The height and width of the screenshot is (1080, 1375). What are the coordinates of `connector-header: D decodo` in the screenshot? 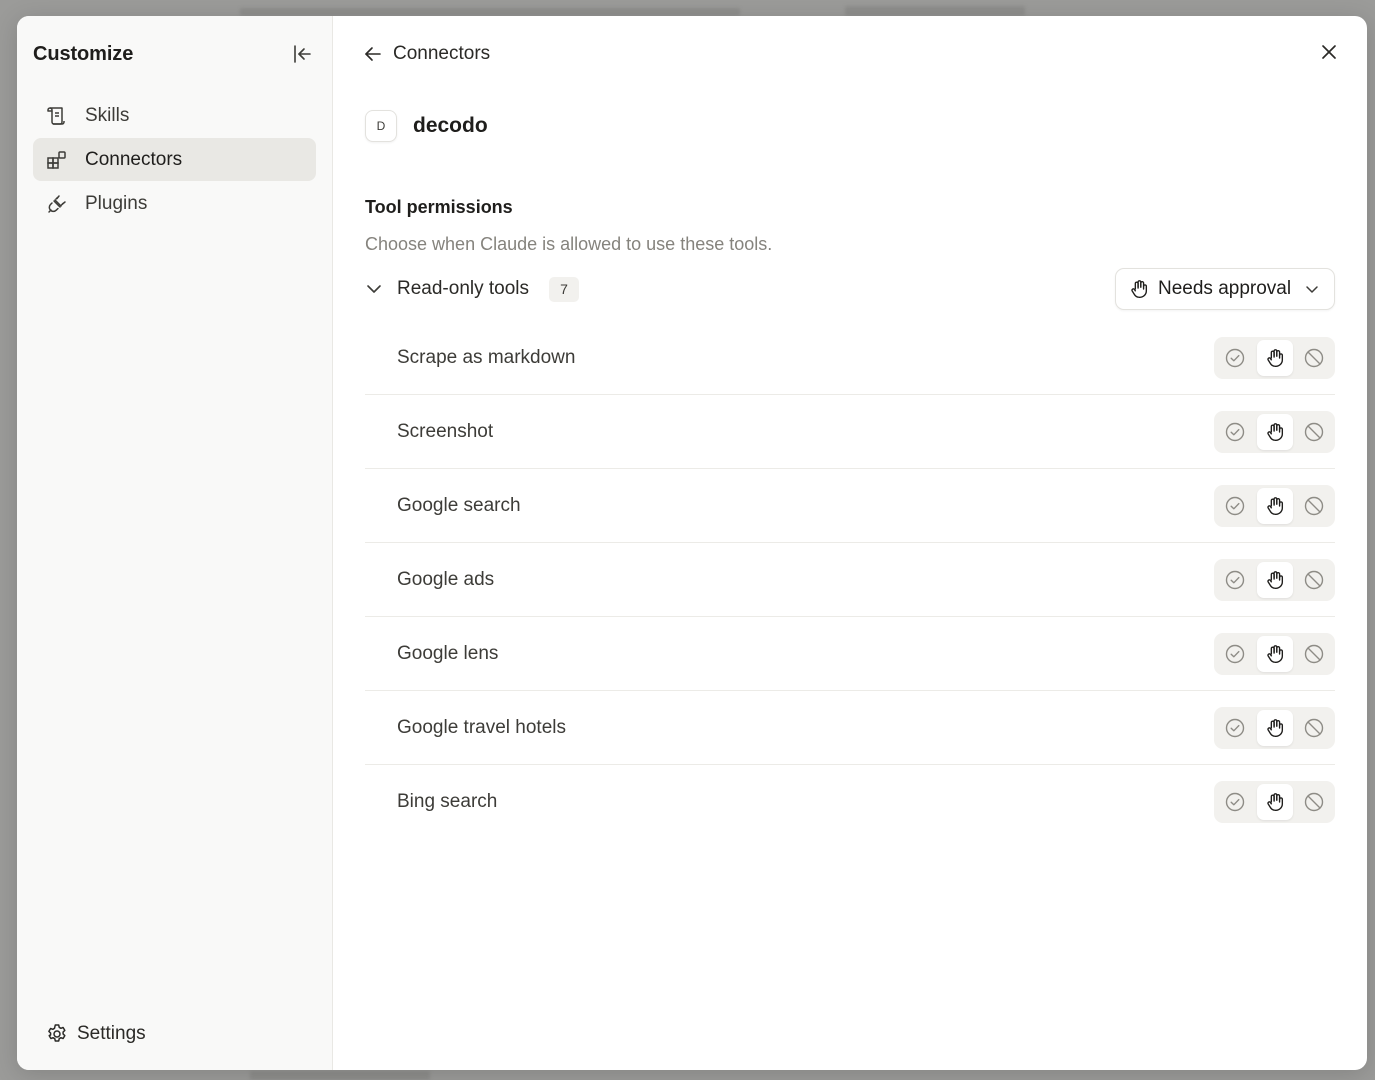 It's located at (426, 126).